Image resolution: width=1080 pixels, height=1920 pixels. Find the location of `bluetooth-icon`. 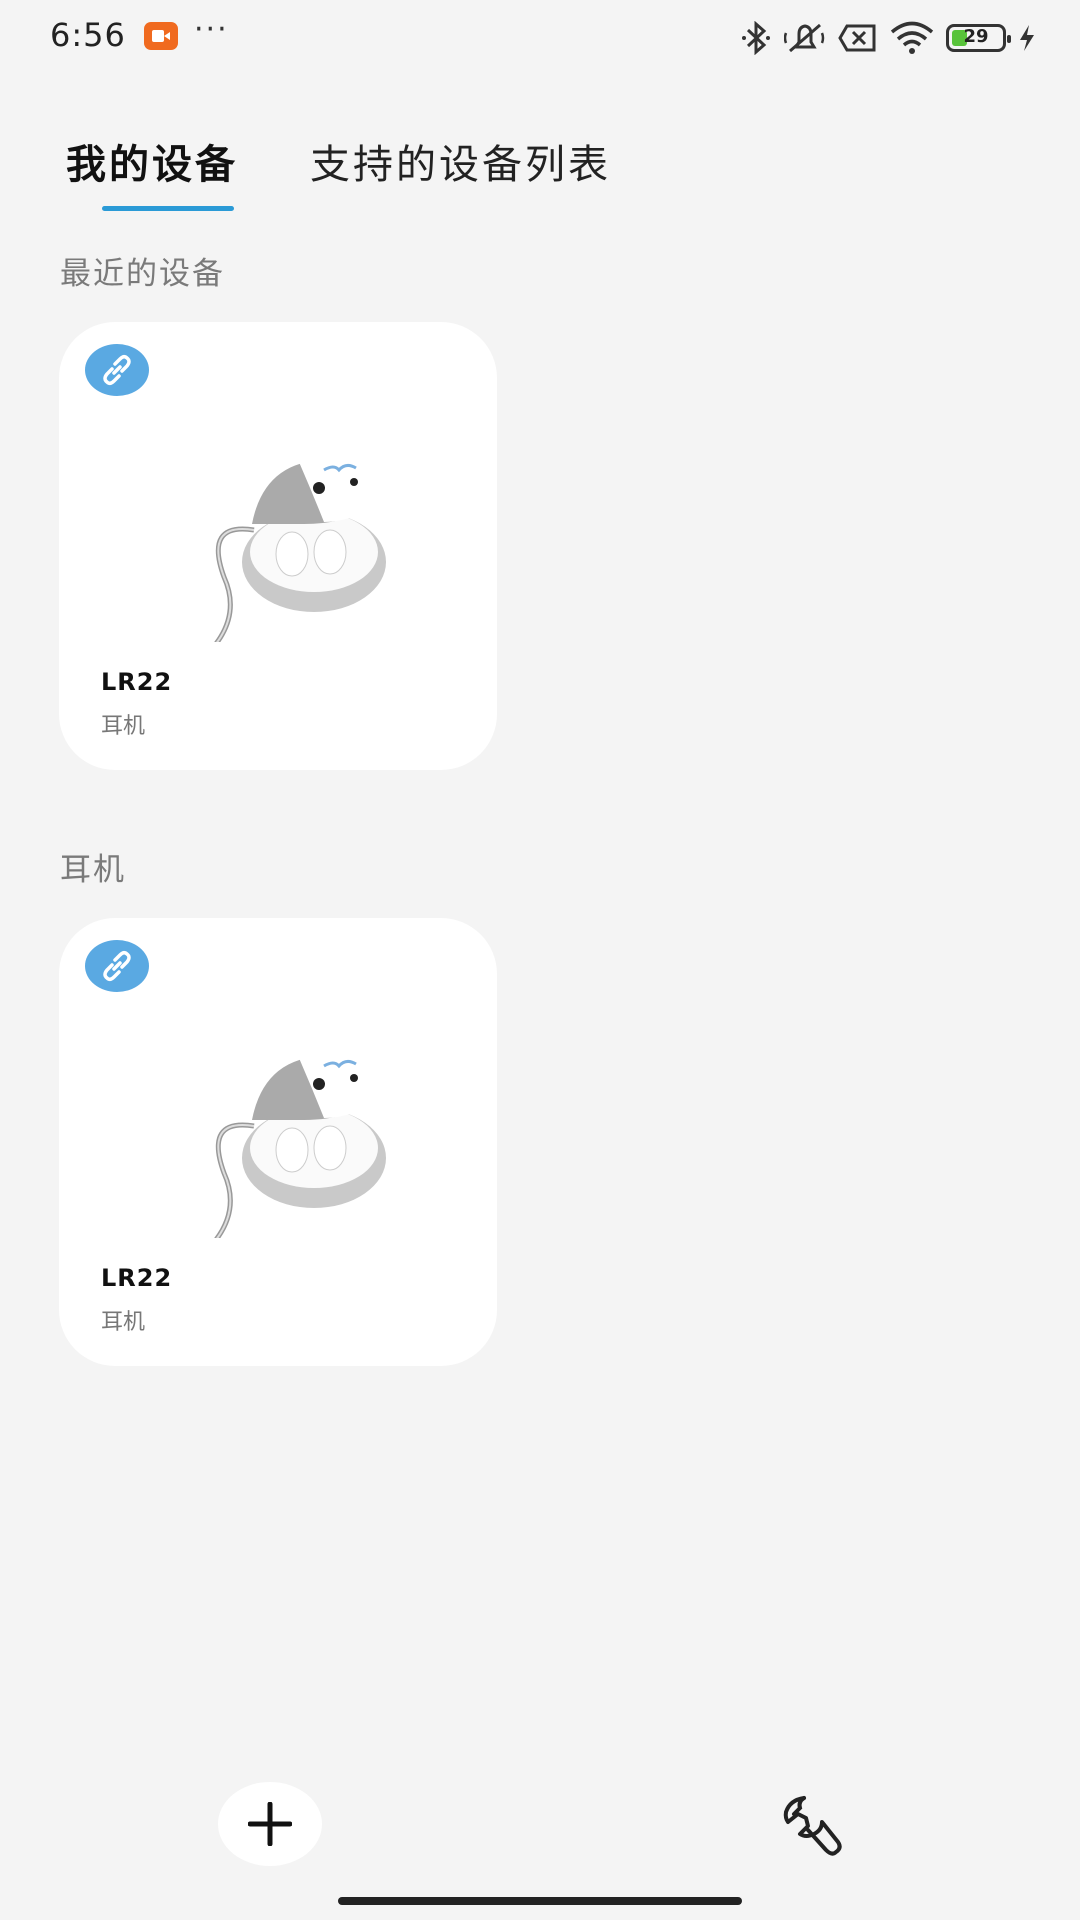

bluetooth-icon is located at coordinates (756, 38).